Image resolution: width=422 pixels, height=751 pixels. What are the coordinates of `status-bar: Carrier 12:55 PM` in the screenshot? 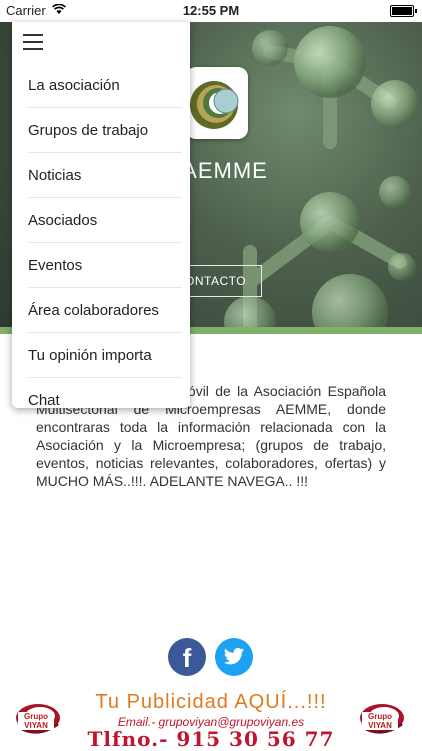 It's located at (211, 11).